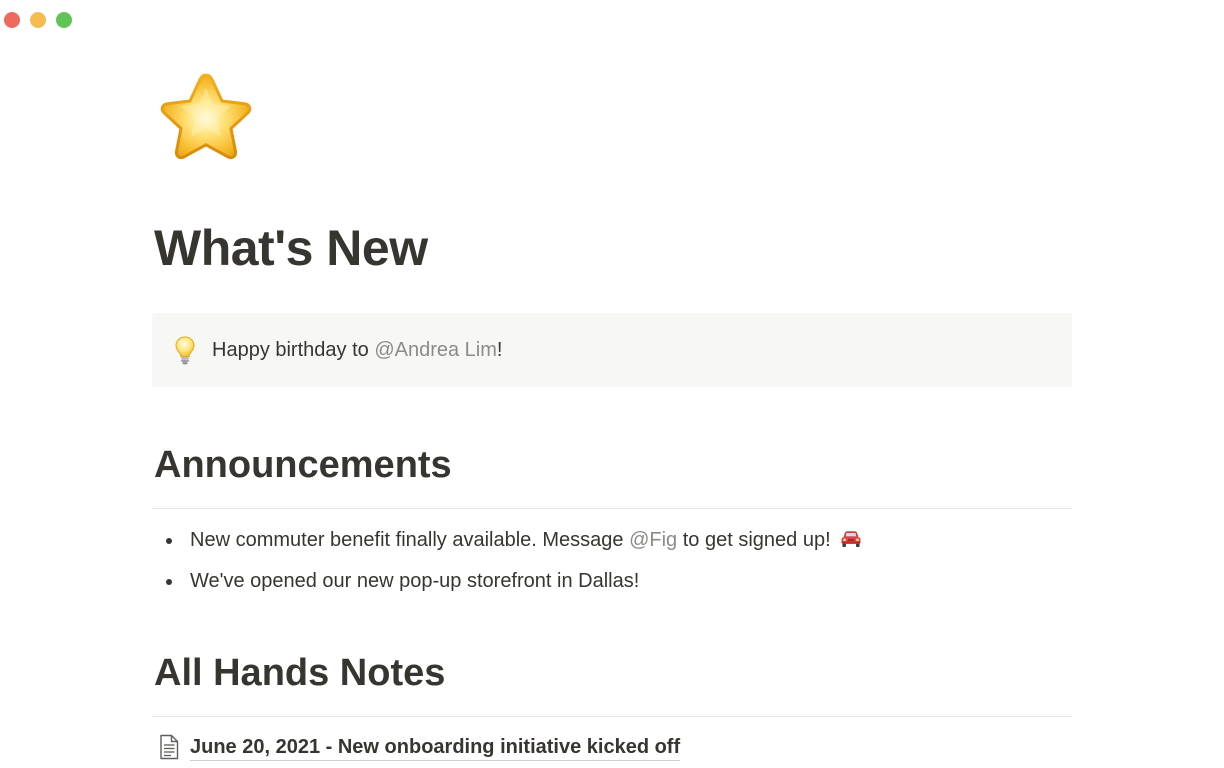  Describe the element at coordinates (293, 349) in the screenshot. I see `callout-text-before: Happy birthday to` at that location.